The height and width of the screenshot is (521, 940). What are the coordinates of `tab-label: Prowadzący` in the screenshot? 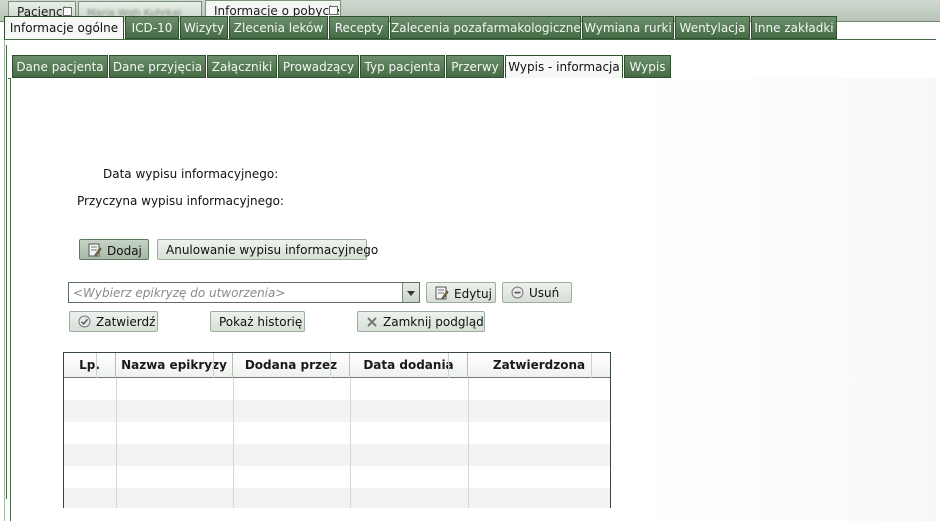 It's located at (318, 67).